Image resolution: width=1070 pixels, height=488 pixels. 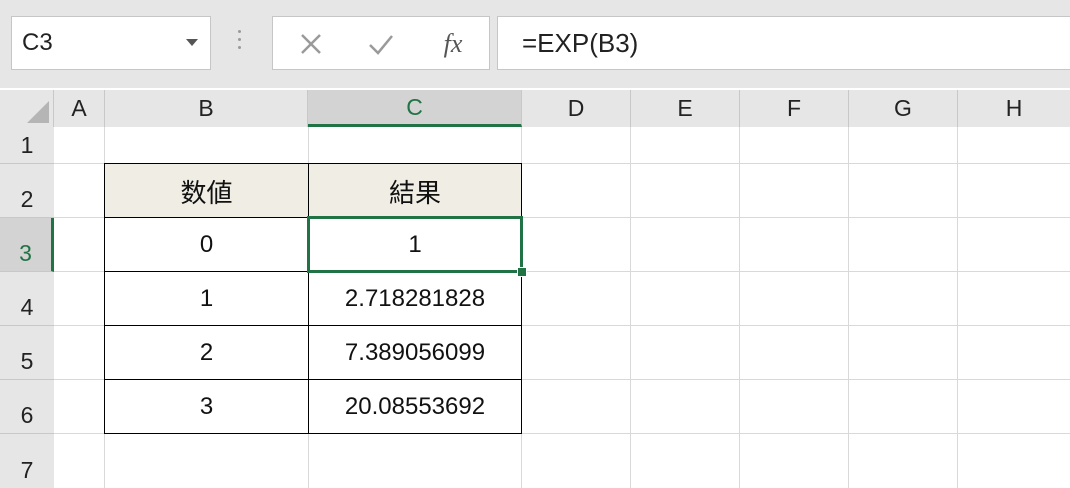 I want to click on close-icon, so click(x=311, y=44).